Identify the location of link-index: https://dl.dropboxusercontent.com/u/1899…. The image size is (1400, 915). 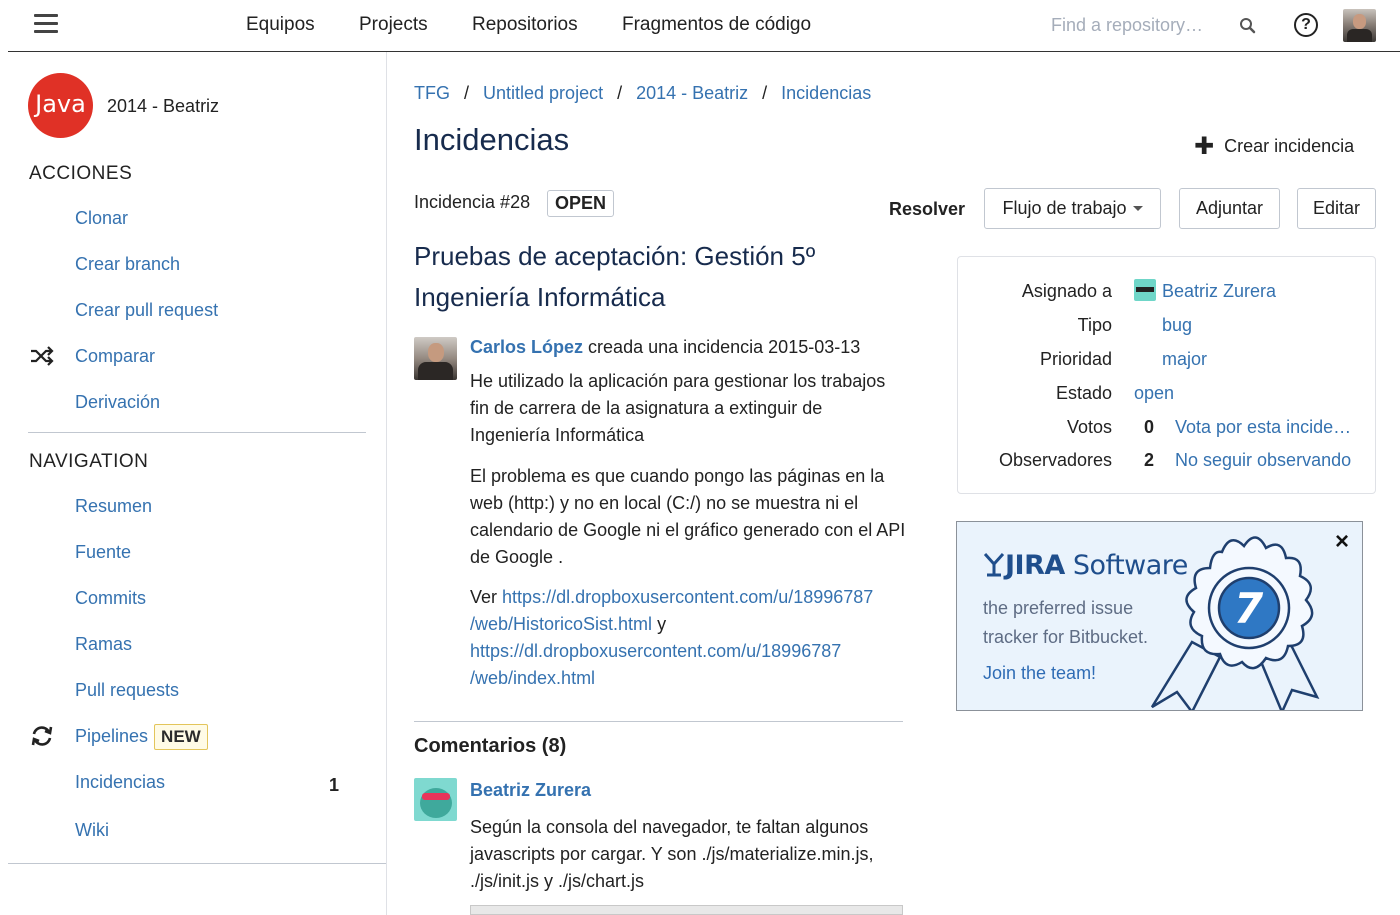
(655, 664).